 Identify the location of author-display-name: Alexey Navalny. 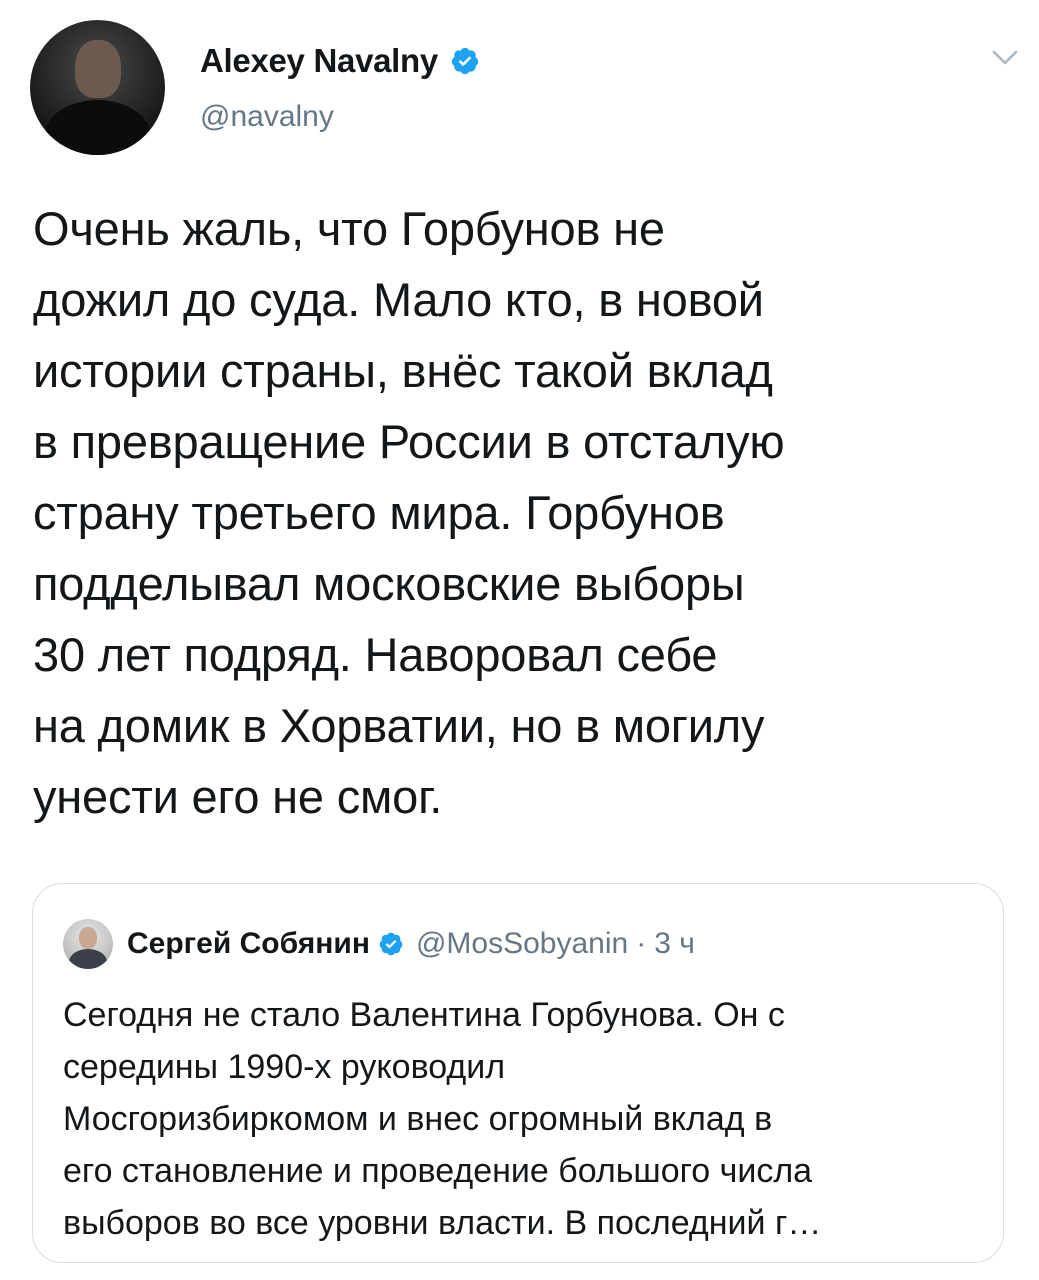
(319, 61).